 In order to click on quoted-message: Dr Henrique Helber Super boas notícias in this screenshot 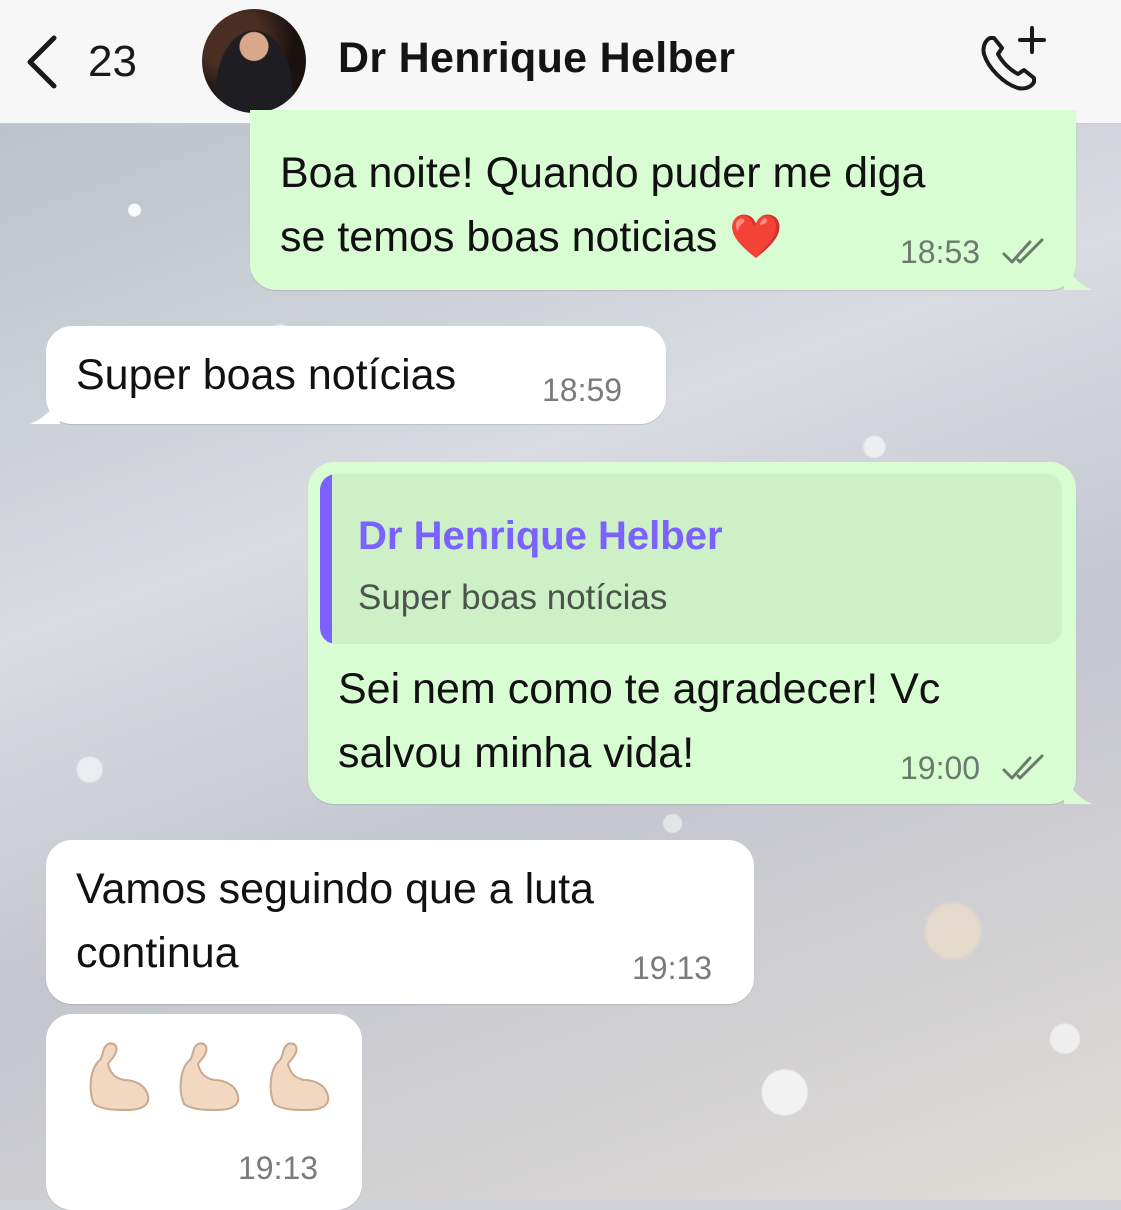, I will do `click(691, 559)`.